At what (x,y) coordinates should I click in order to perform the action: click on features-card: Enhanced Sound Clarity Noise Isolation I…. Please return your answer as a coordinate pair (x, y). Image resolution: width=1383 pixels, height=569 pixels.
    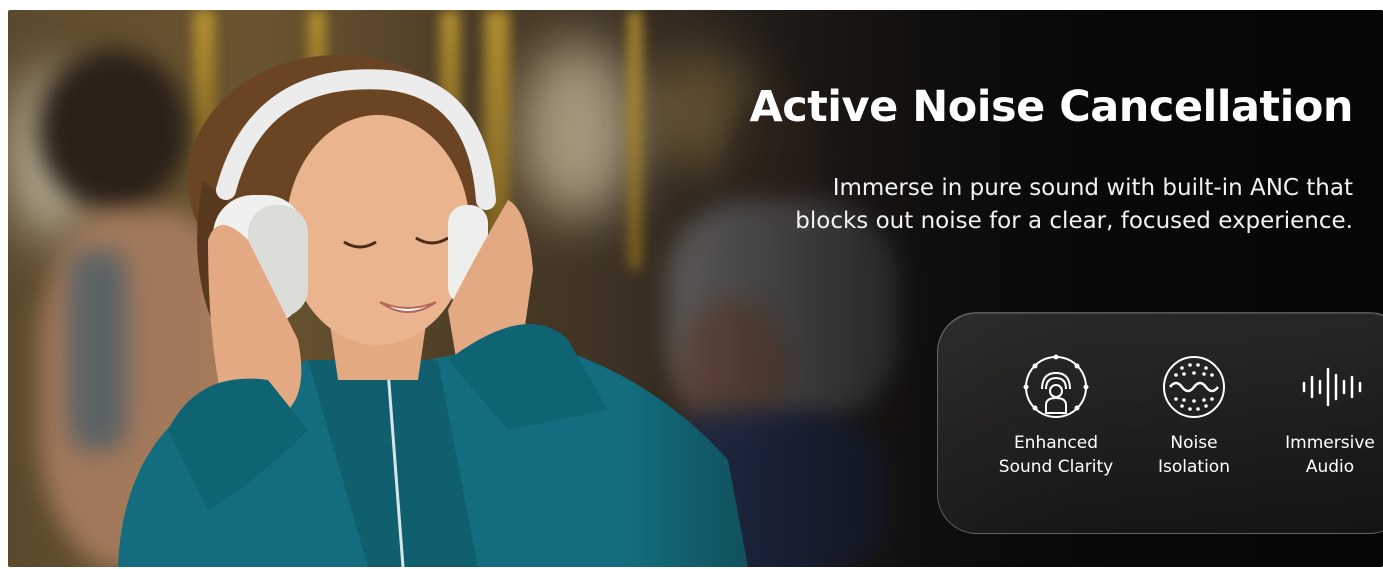
    Looking at the image, I should click on (1160, 423).